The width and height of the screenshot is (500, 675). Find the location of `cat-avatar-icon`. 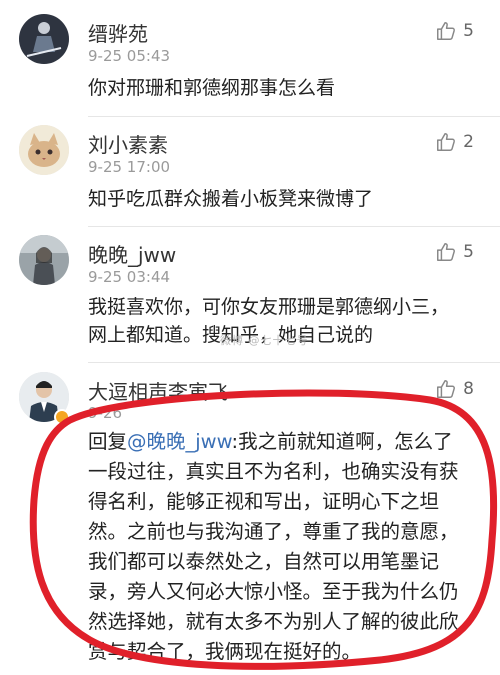

cat-avatar-icon is located at coordinates (44, 150).